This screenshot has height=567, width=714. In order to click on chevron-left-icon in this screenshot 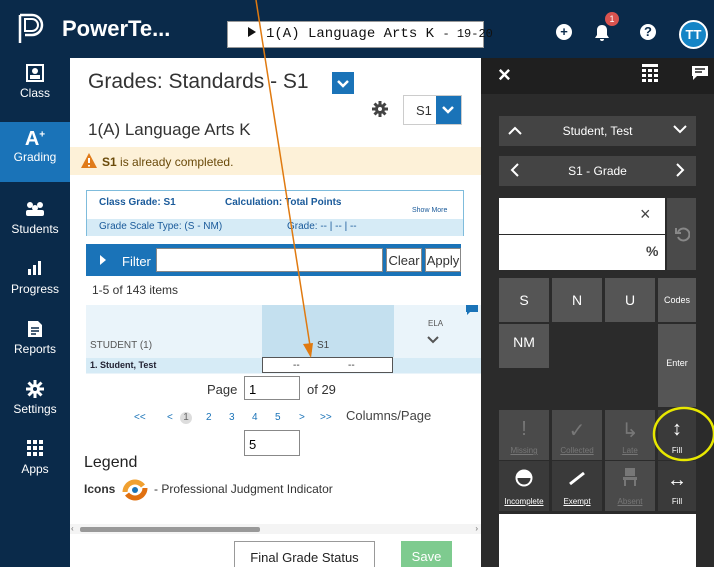, I will do `click(515, 170)`.